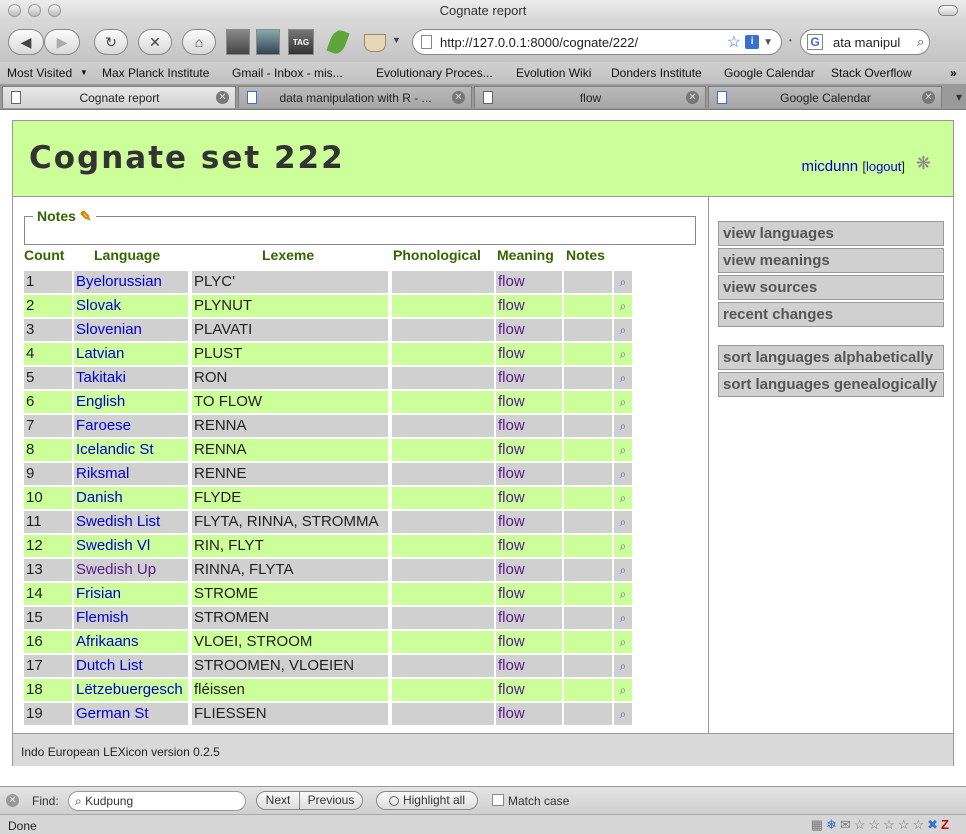  What do you see at coordinates (831, 314) in the screenshot?
I see `sidebar-recent-changes: recent changes` at bounding box center [831, 314].